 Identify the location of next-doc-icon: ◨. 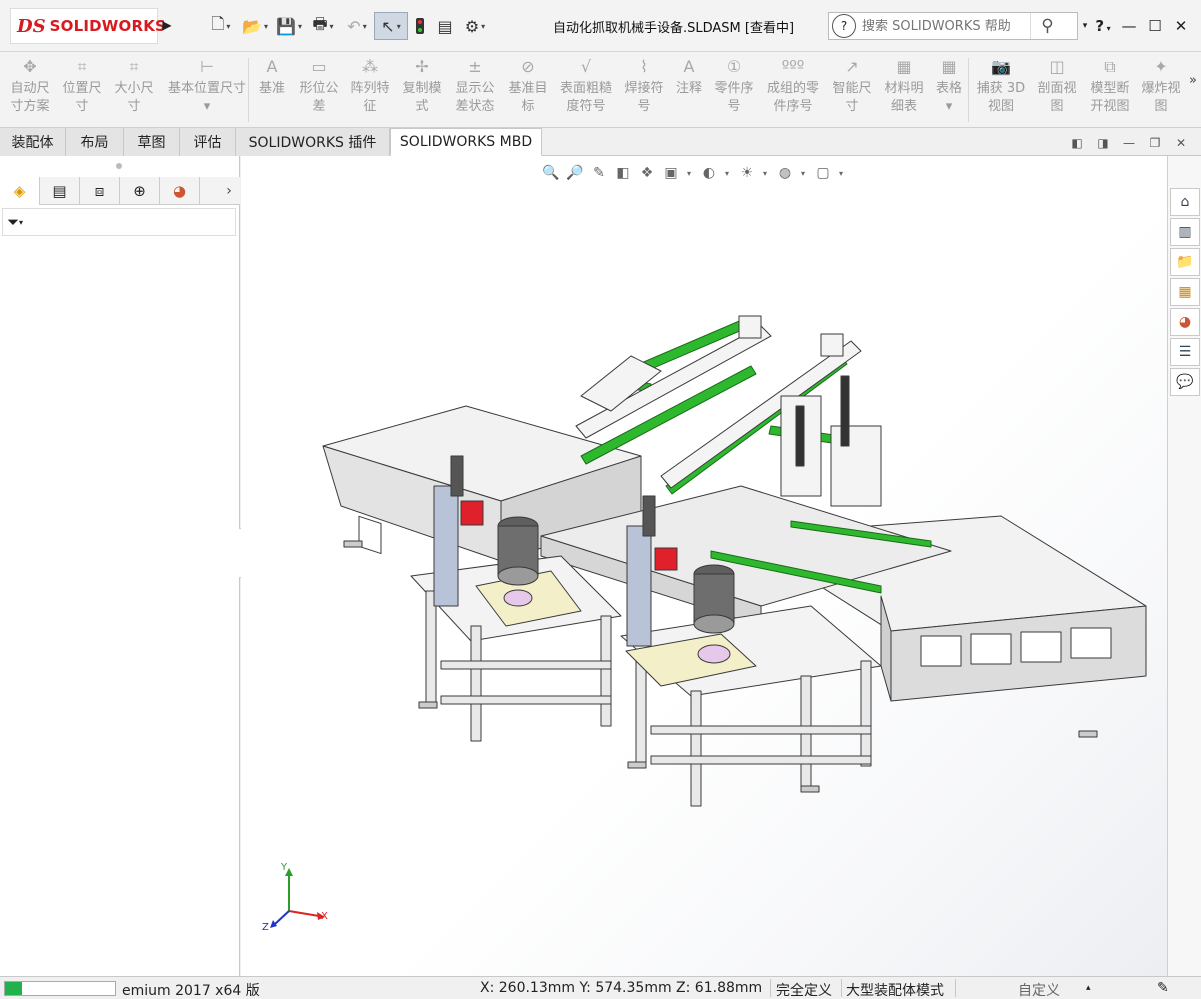
(1103, 143).